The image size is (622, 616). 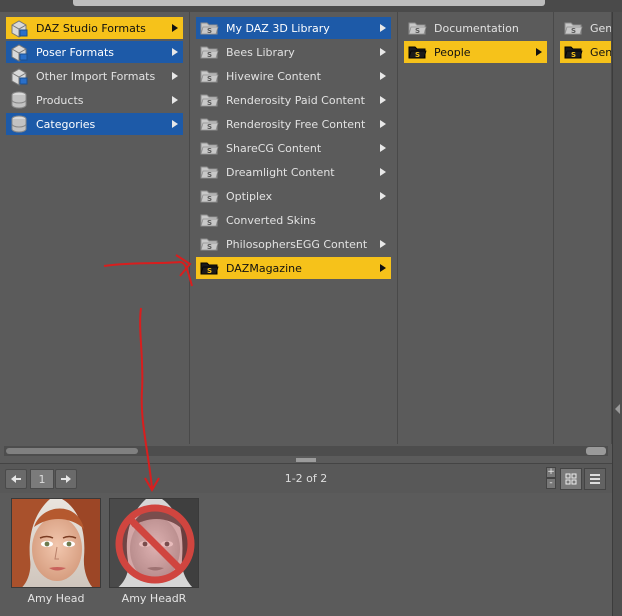 I want to click on zoom-in-button: +, so click(x=551, y=472).